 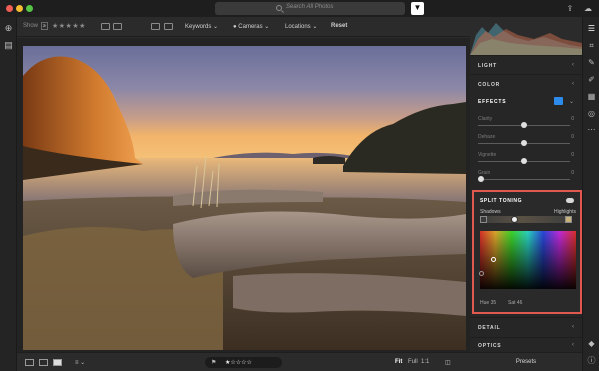 What do you see at coordinates (8, 45) in the screenshot?
I see `library-icon: ▤` at bounding box center [8, 45].